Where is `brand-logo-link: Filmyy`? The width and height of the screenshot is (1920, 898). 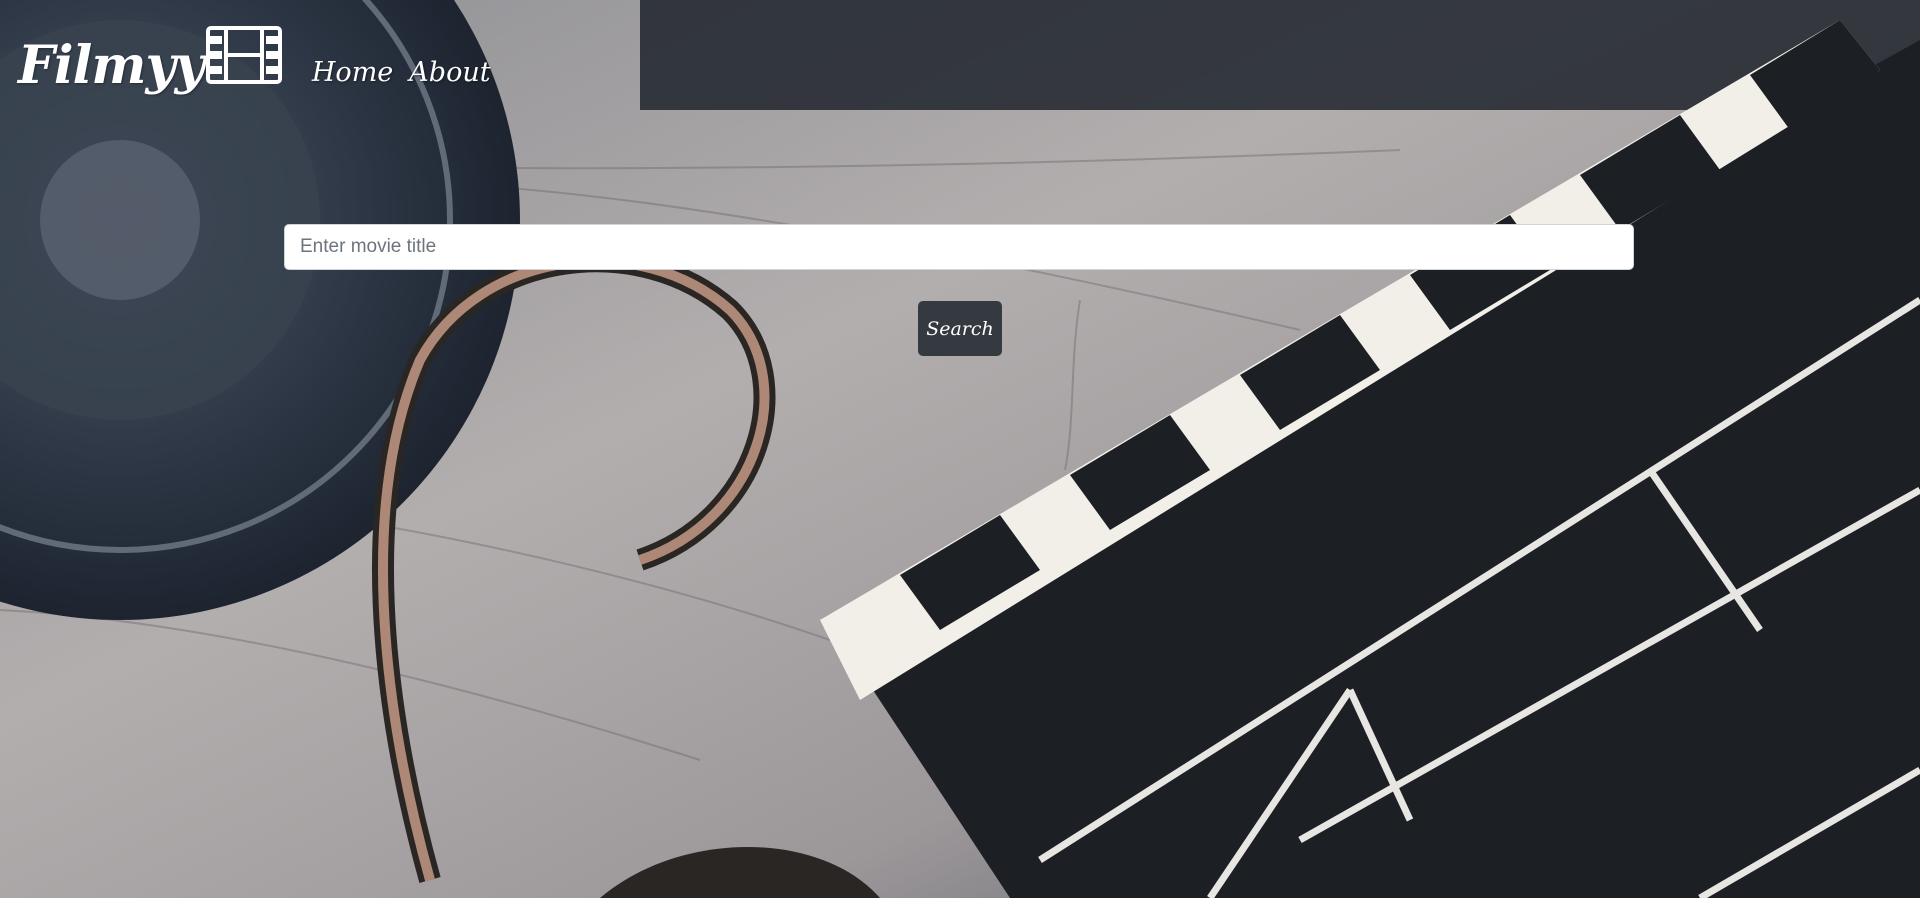 brand-logo-link: Filmyy is located at coordinates (150, 59).